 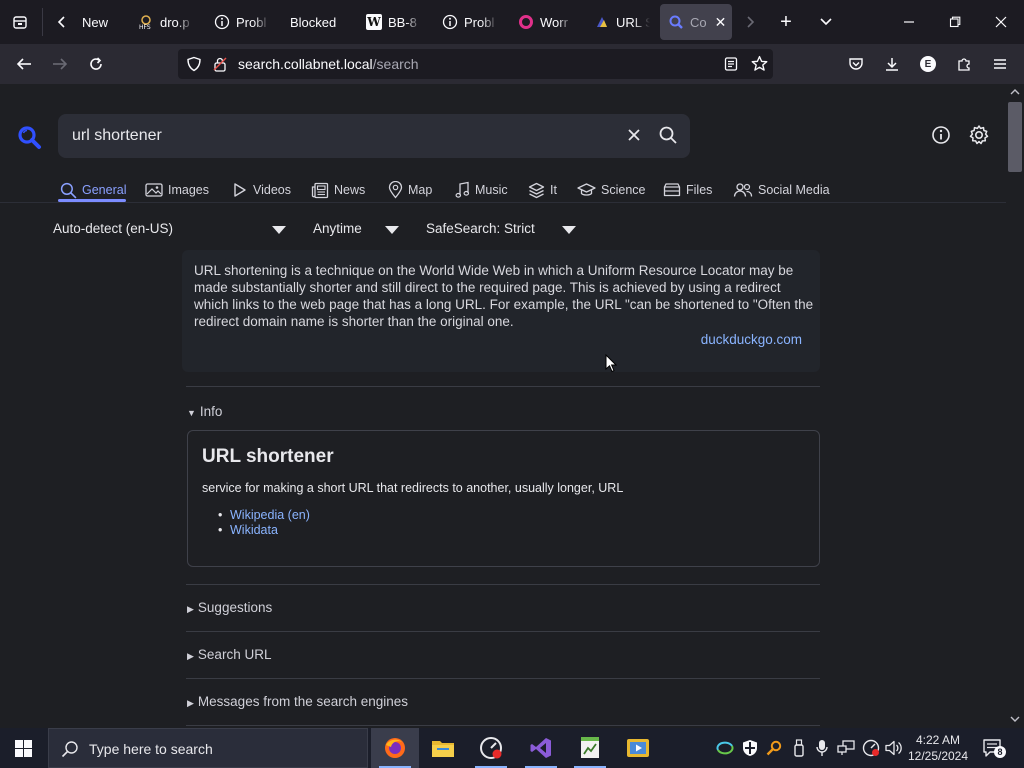 What do you see at coordinates (774, 748) in the screenshot?
I see `tray-search-key-icon` at bounding box center [774, 748].